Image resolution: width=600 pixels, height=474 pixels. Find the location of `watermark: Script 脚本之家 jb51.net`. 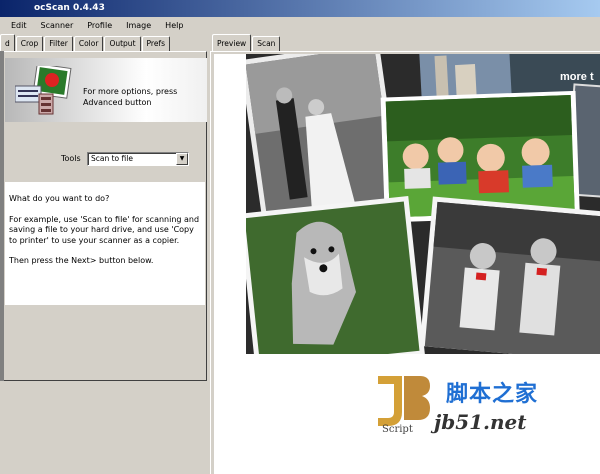

watermark: Script 脚本之家 jb51.net is located at coordinates (486, 407).